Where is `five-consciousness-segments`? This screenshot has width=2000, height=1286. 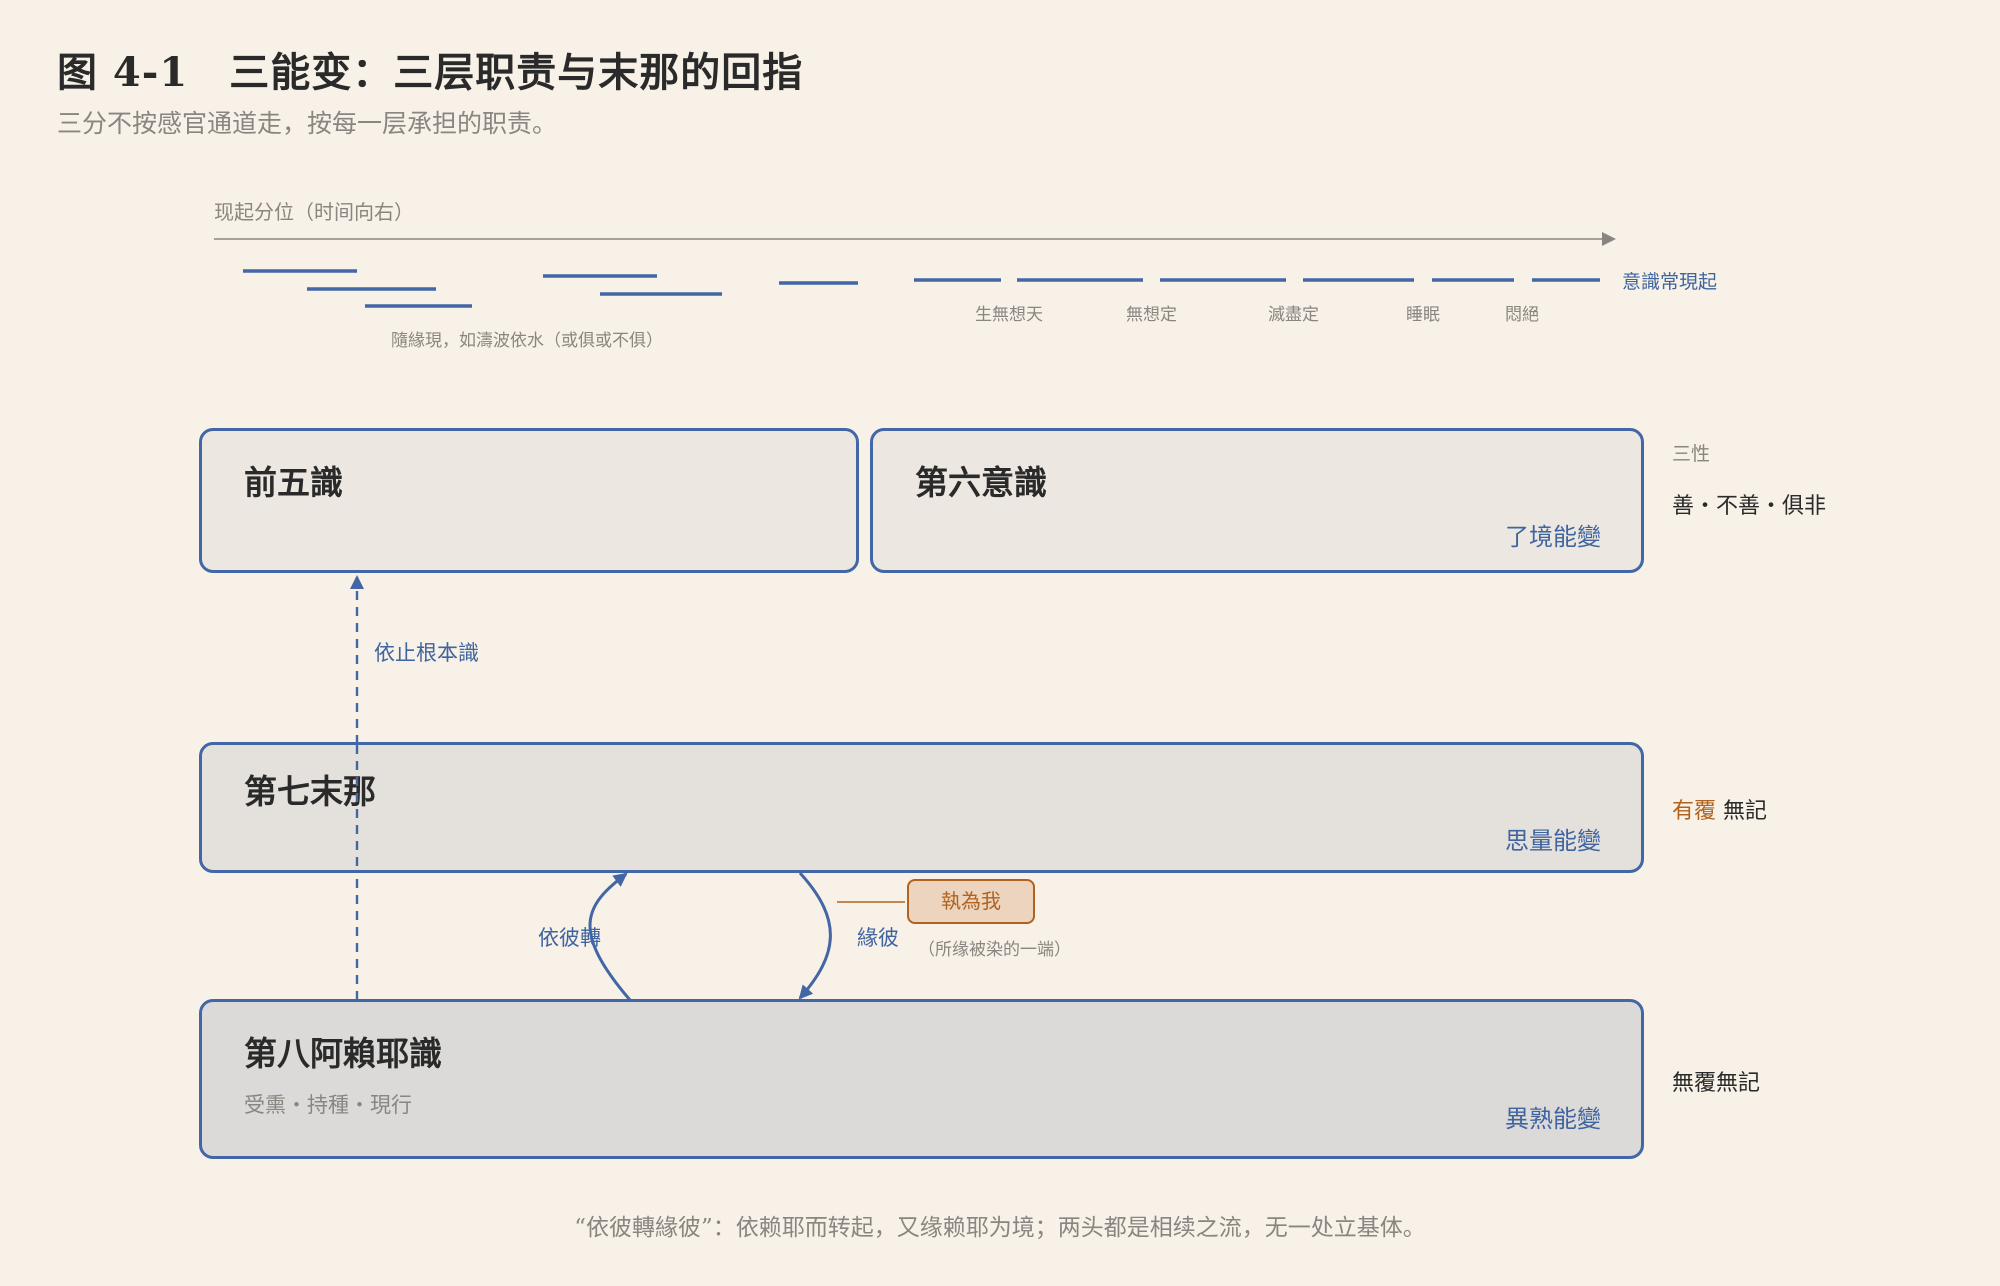 five-consciousness-segments is located at coordinates (482, 288).